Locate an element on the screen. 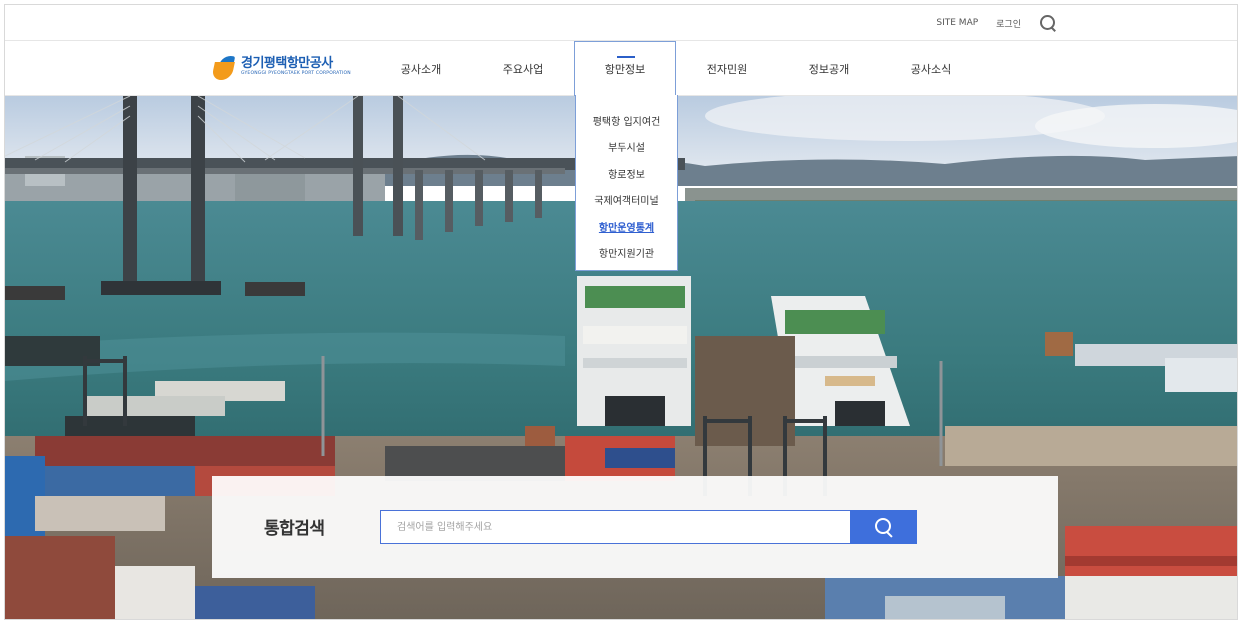 Image resolution: width=1239 pixels, height=620 pixels. search-input is located at coordinates (615, 527).